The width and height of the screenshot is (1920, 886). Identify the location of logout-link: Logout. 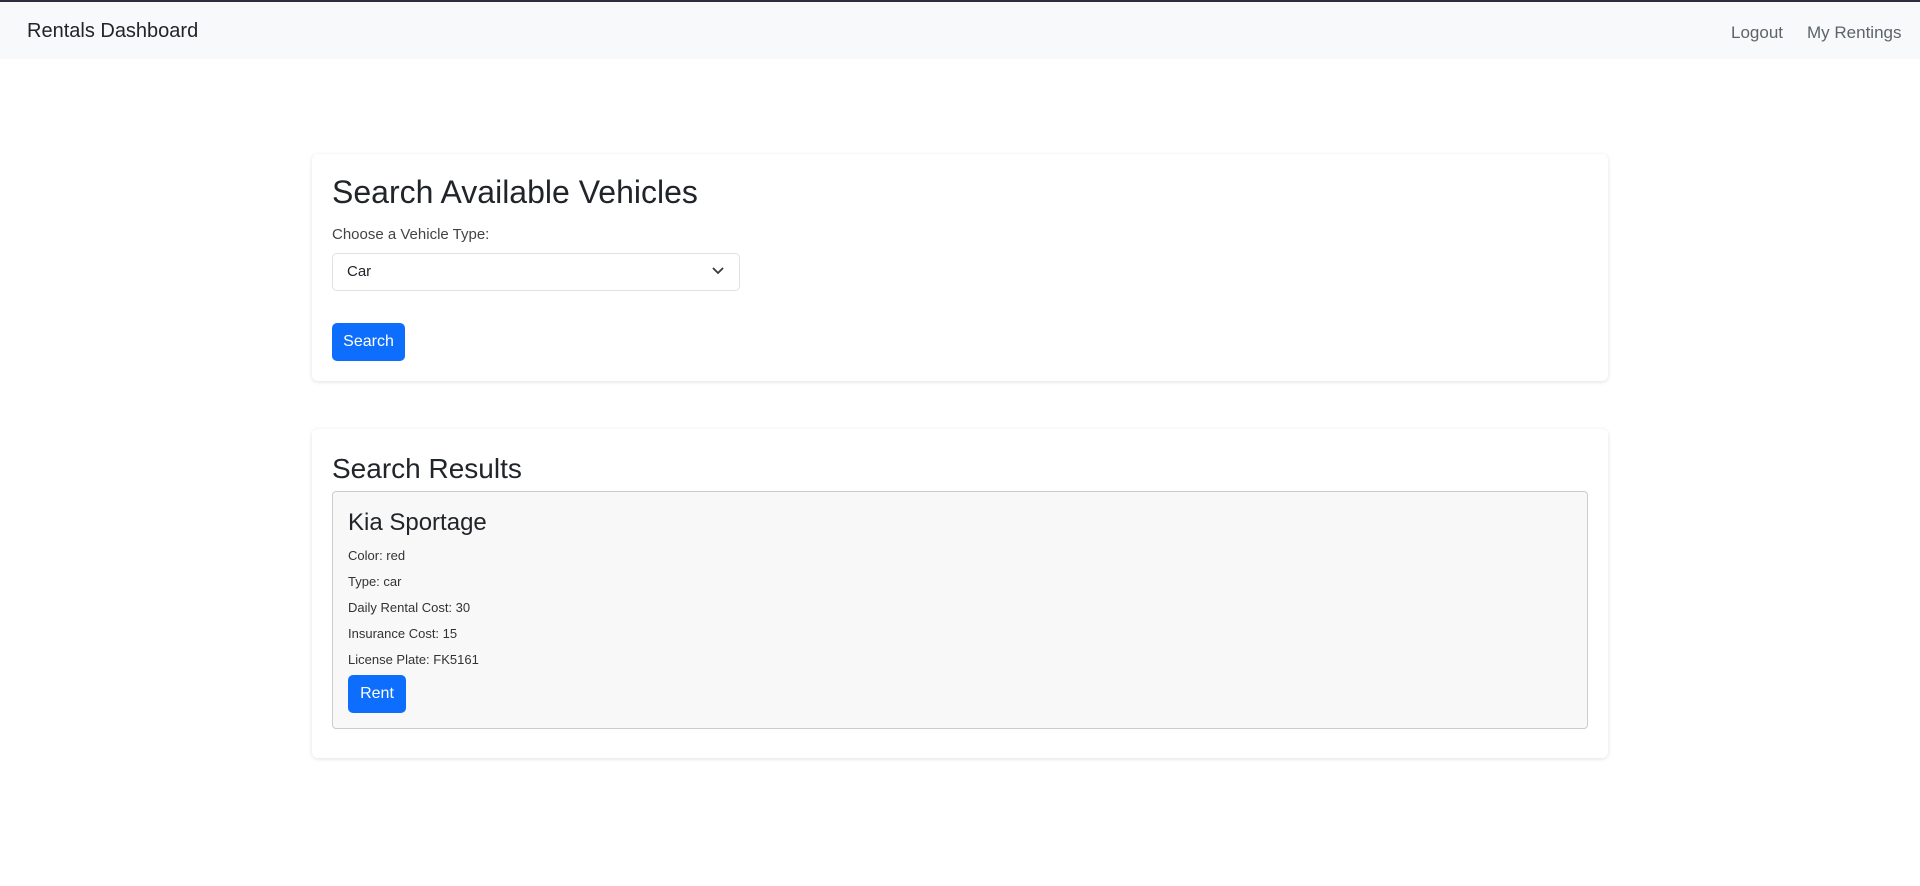
(1757, 33).